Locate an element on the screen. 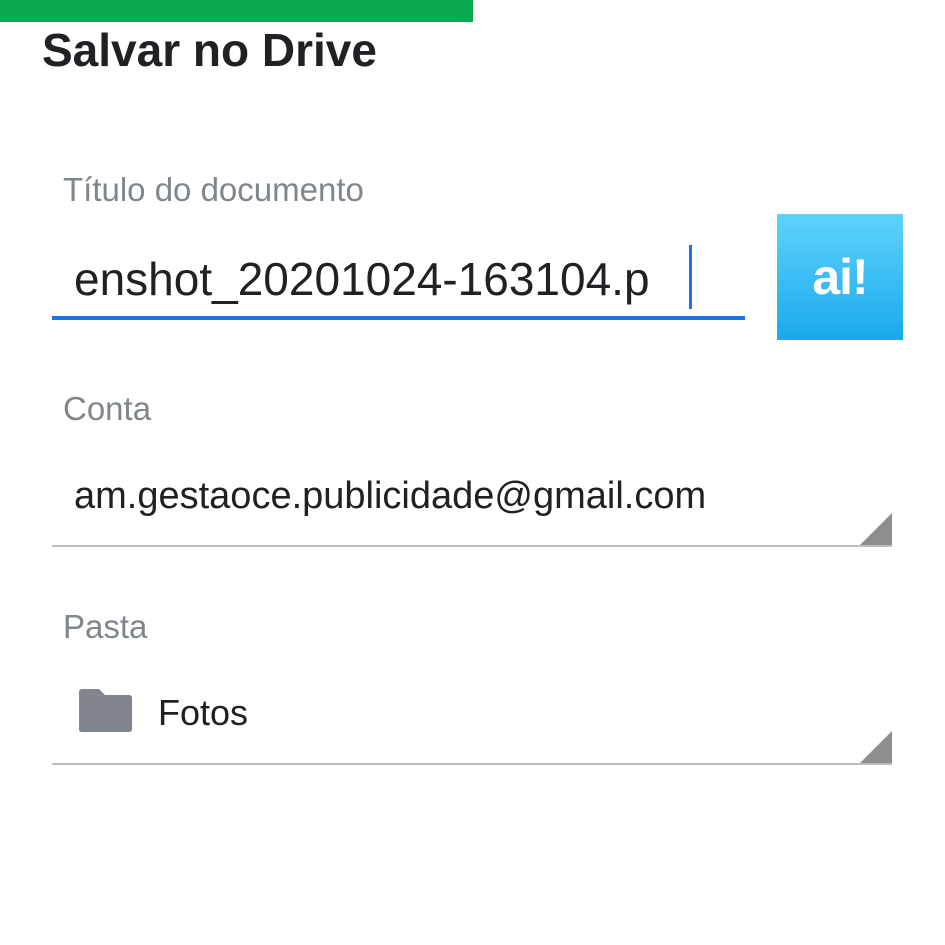  folder-label: Pasta is located at coordinates (105, 626).